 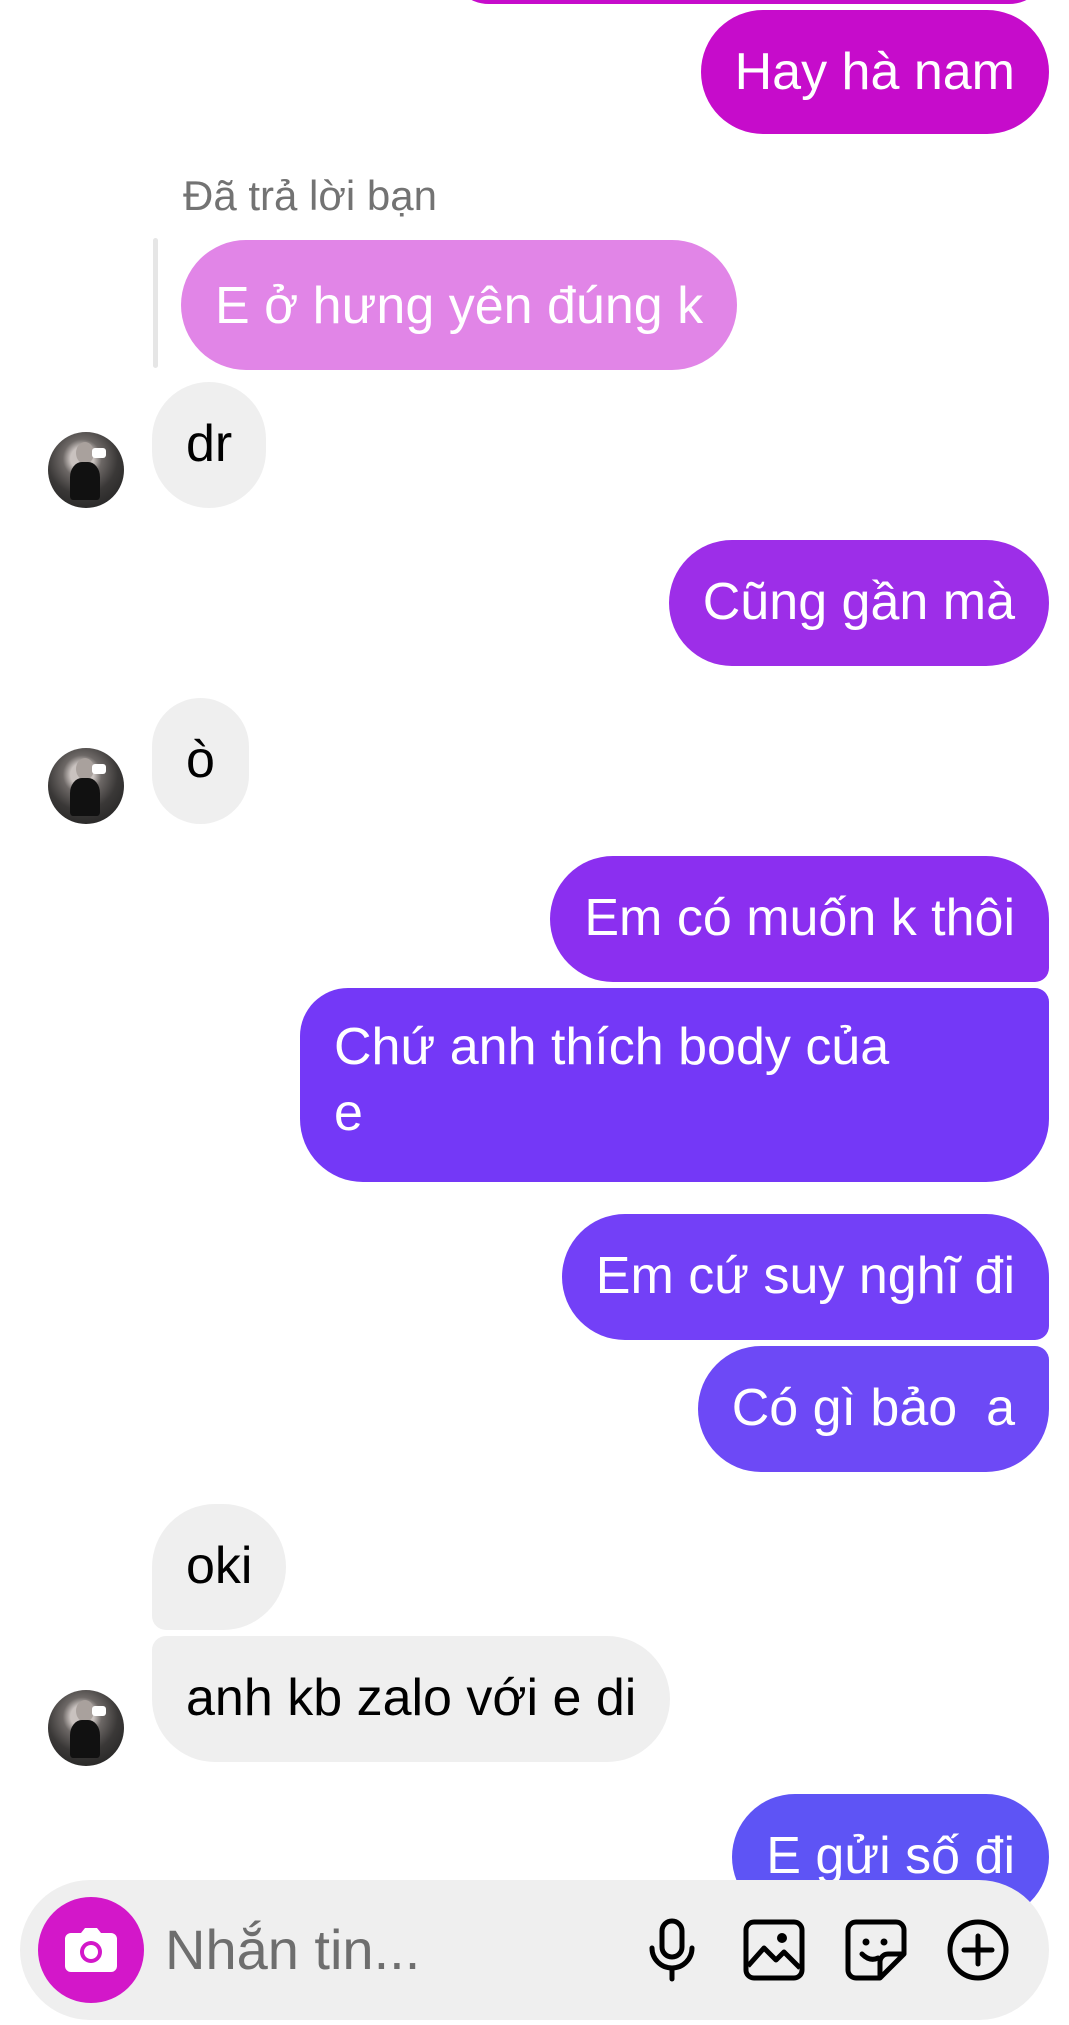 I want to click on sticker-button, so click(x=876, y=1950).